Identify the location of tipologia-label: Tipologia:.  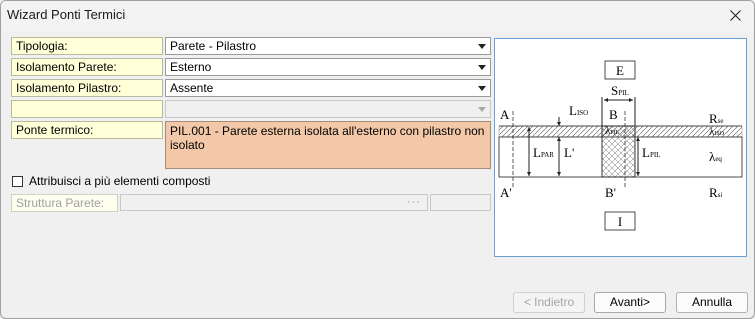
(87, 46).